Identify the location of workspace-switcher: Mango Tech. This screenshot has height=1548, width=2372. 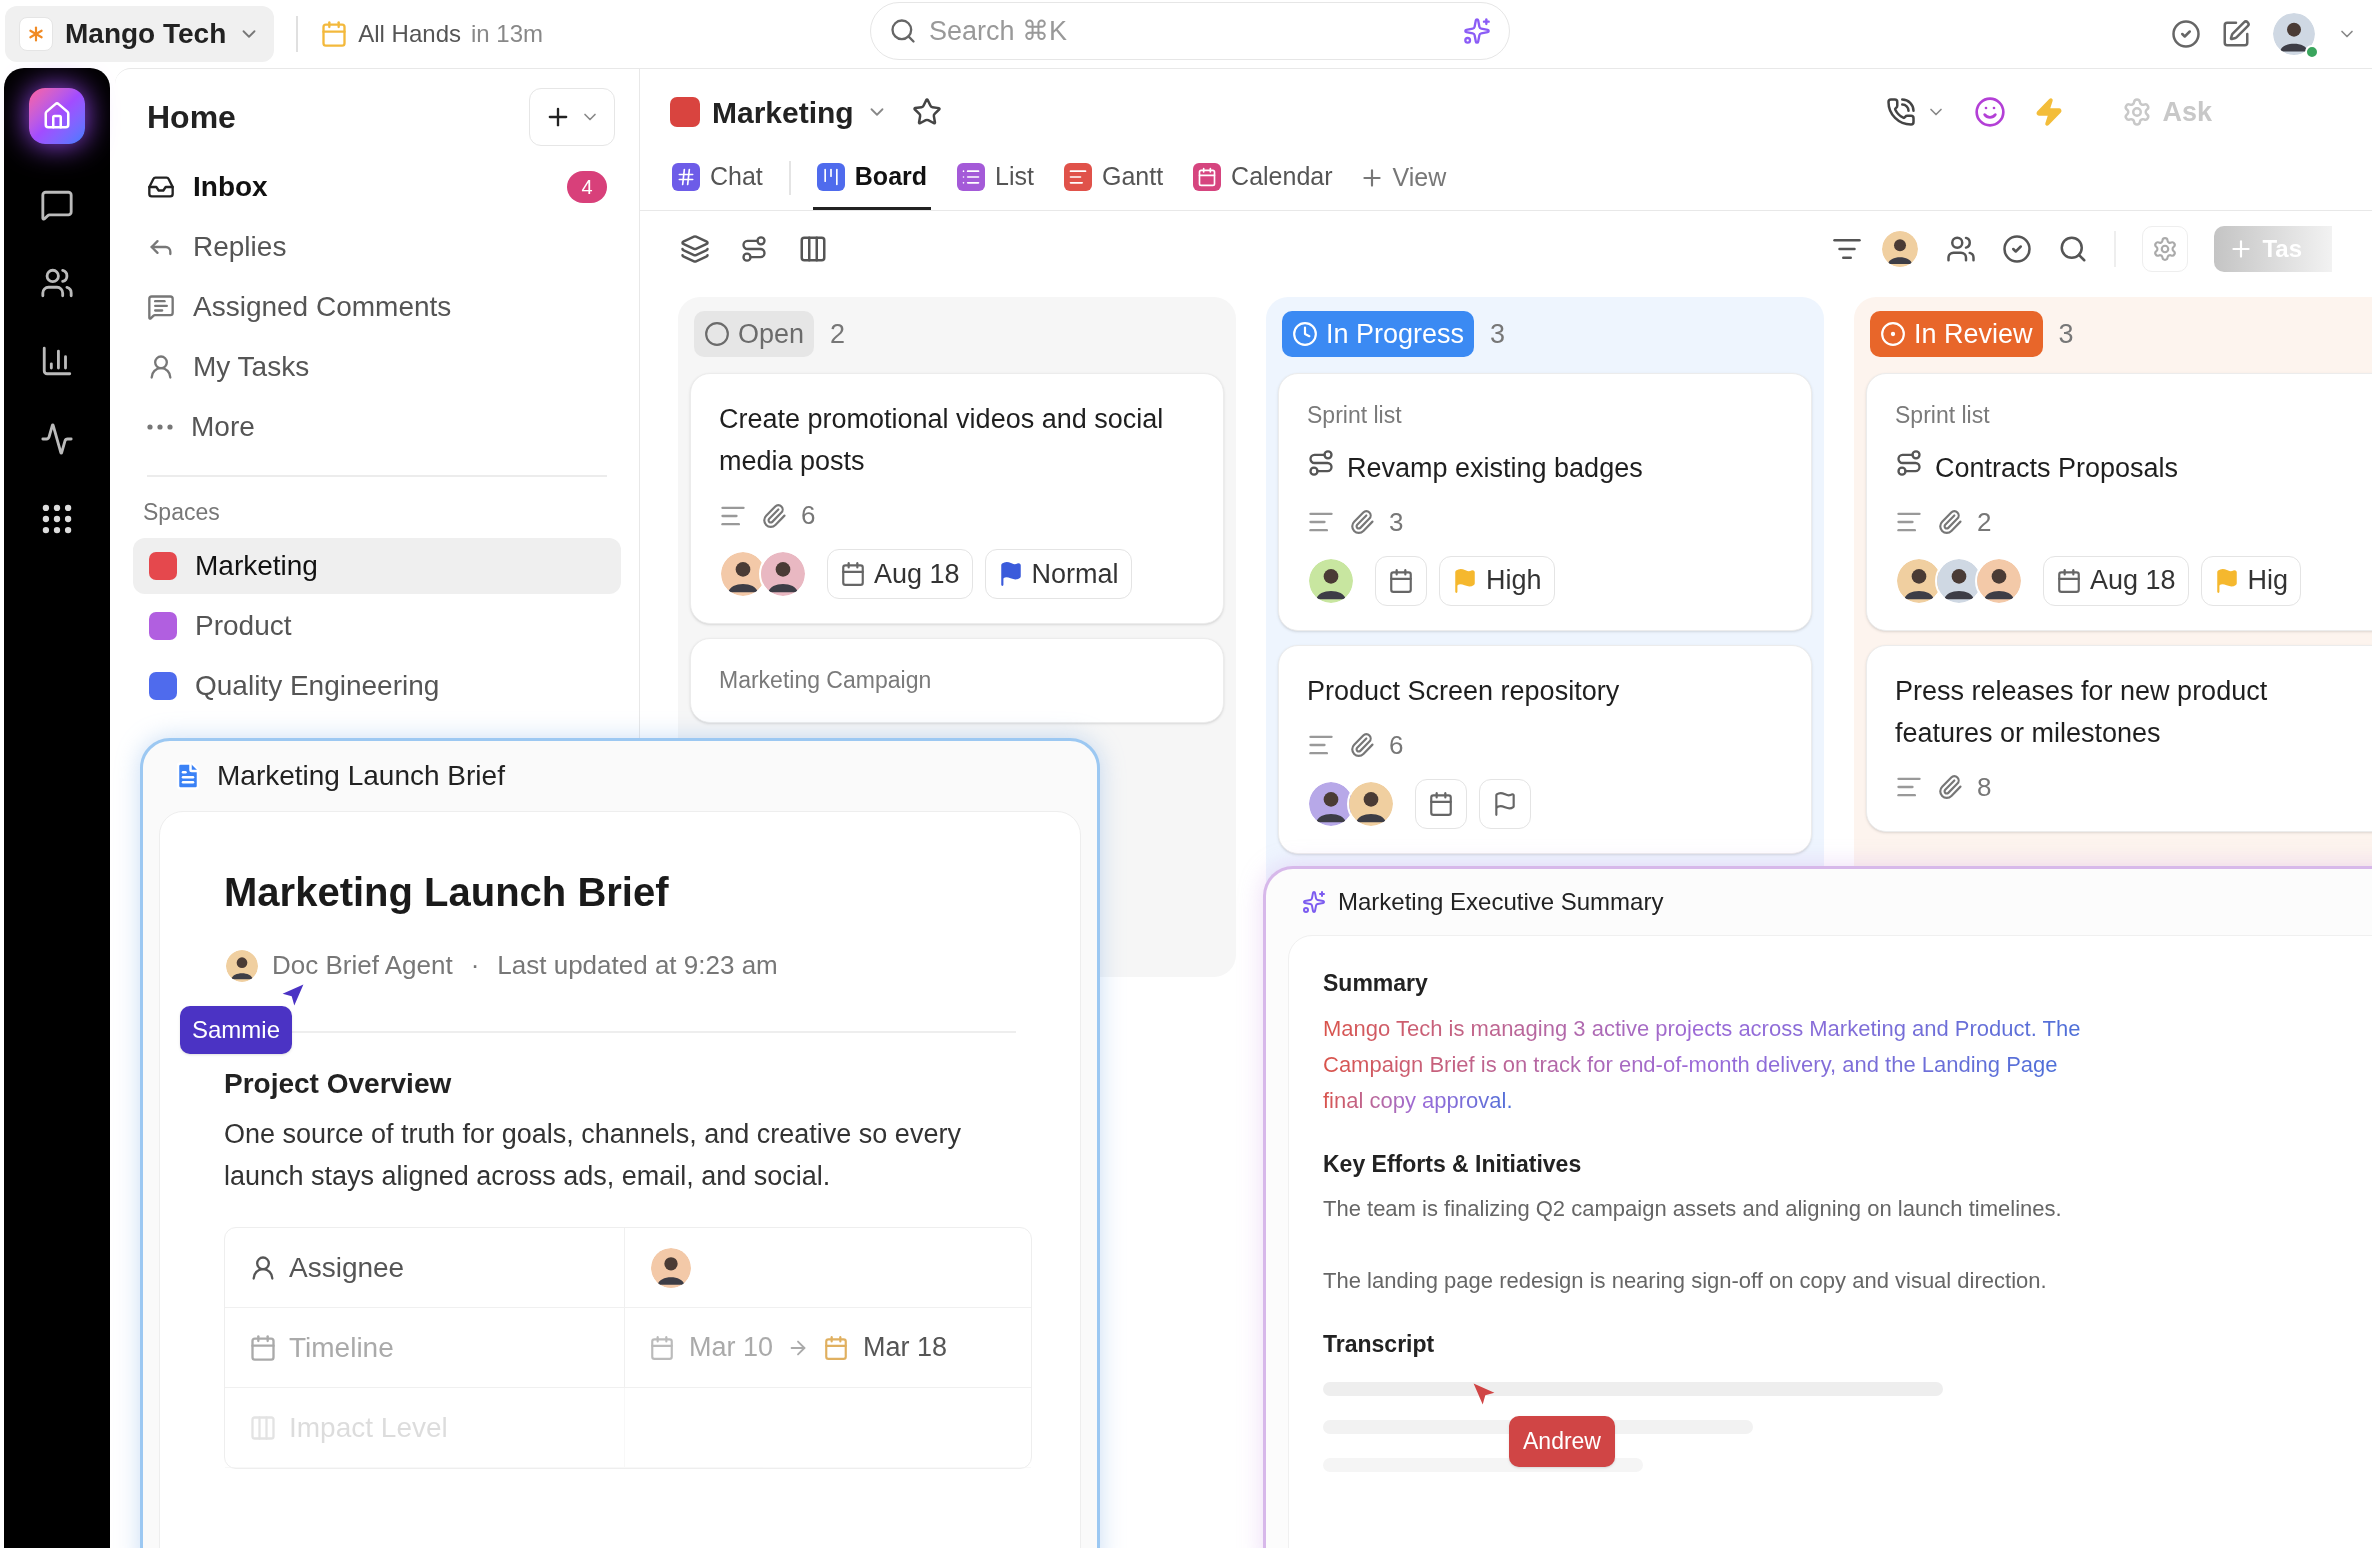
(140, 34).